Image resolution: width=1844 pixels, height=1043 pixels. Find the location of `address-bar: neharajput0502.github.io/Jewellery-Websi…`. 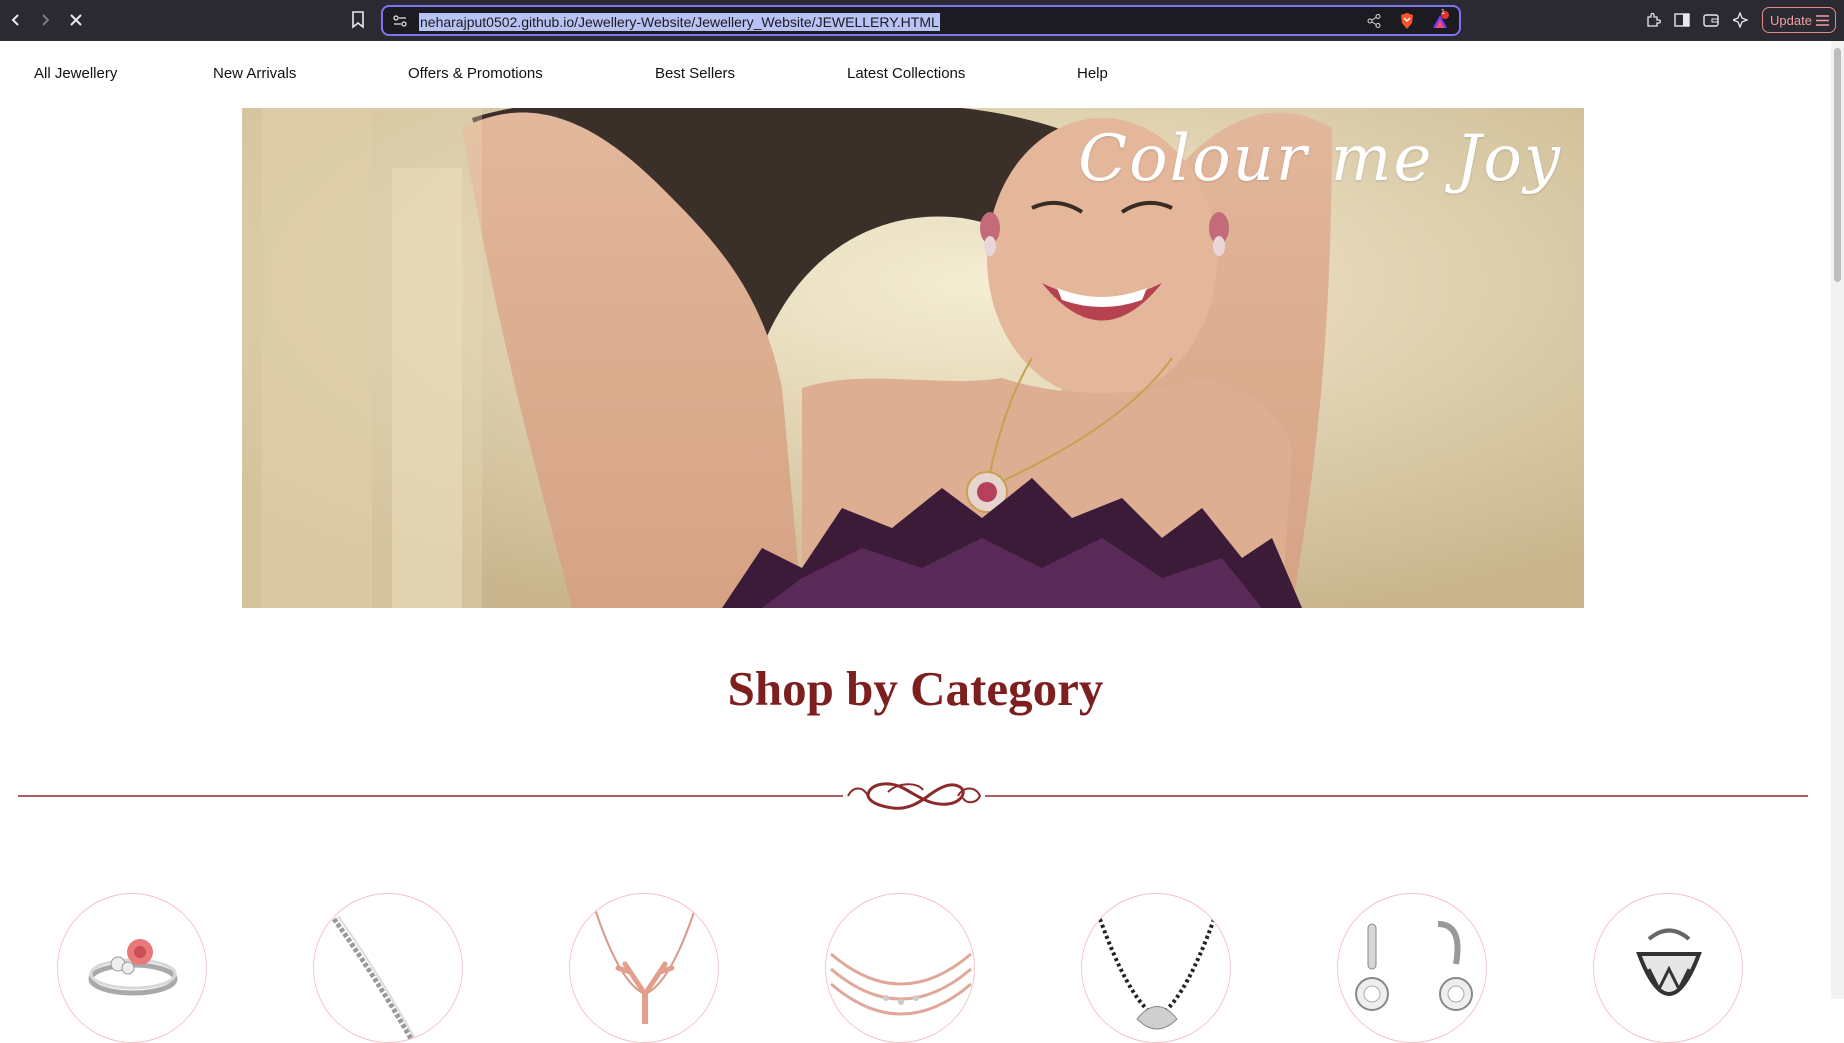

address-bar: neharajput0502.github.io/Jewellery-Websi… is located at coordinates (921, 20).